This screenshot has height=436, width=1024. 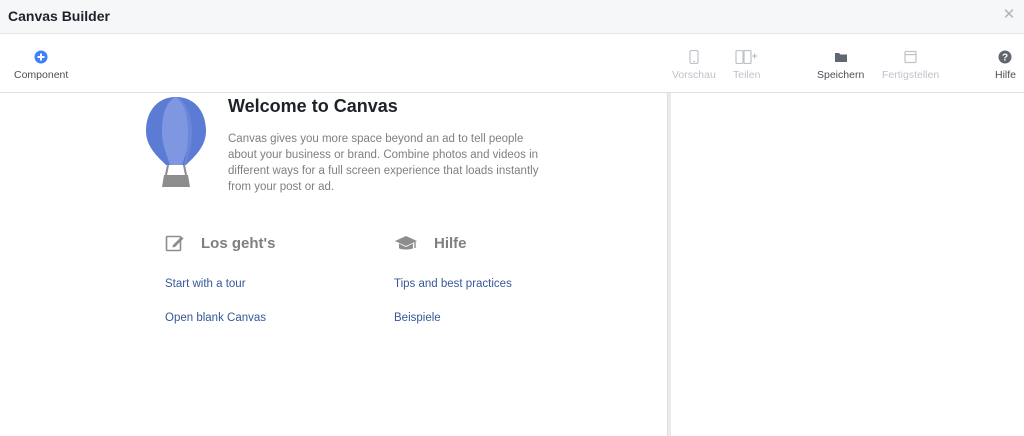 I want to click on share-device-icon, so click(x=746, y=57).